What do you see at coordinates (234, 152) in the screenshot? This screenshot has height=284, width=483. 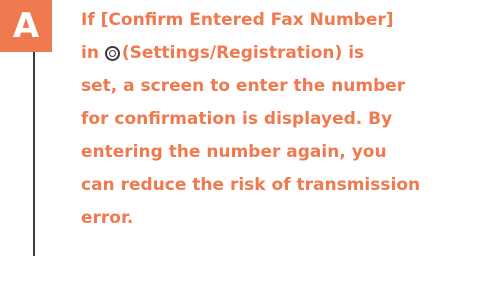 I see `answer-line-5: entering the number again, you` at bounding box center [234, 152].